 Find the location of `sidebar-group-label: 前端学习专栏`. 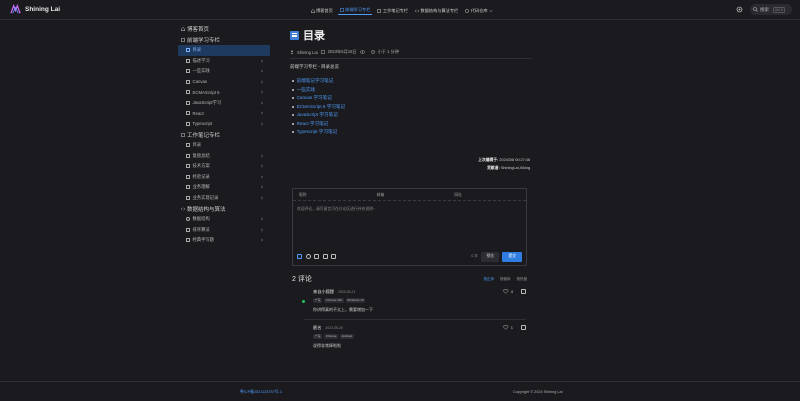

sidebar-group-label: 前端学习专栏 is located at coordinates (204, 41).